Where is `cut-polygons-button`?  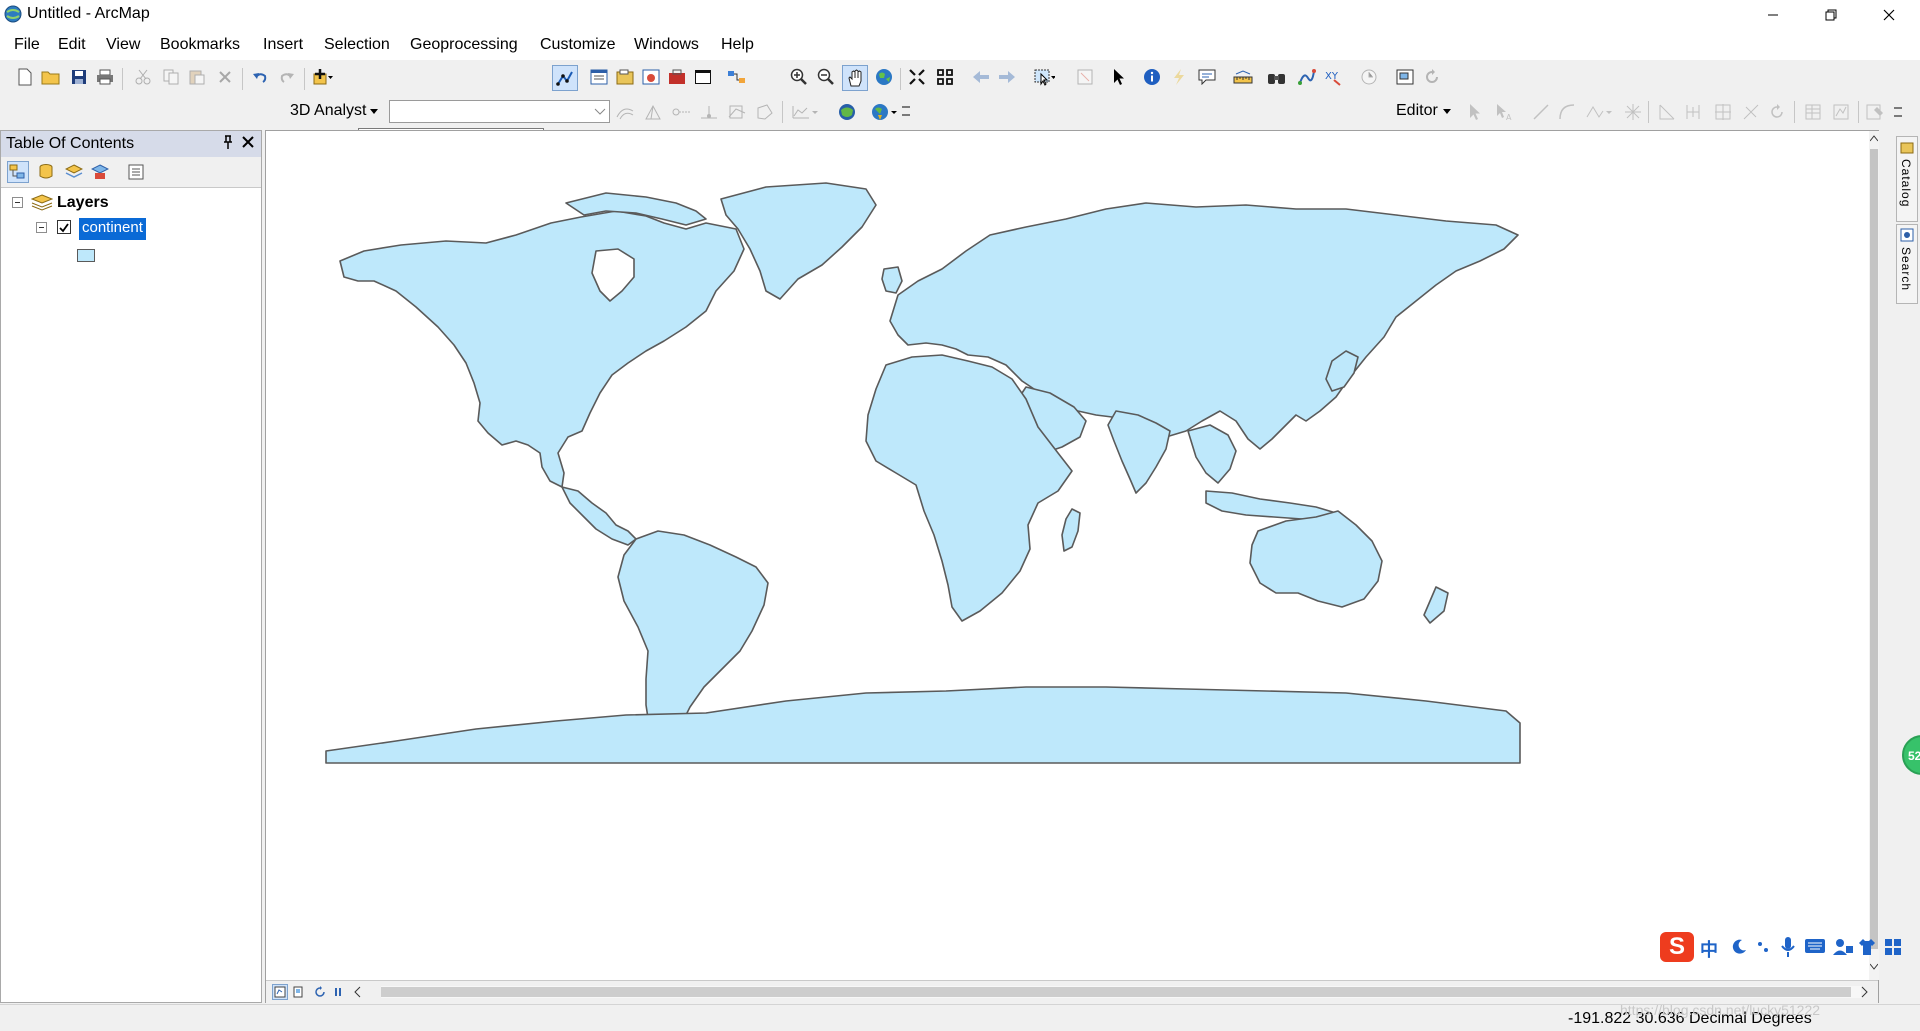 cut-polygons-button is located at coordinates (1723, 112).